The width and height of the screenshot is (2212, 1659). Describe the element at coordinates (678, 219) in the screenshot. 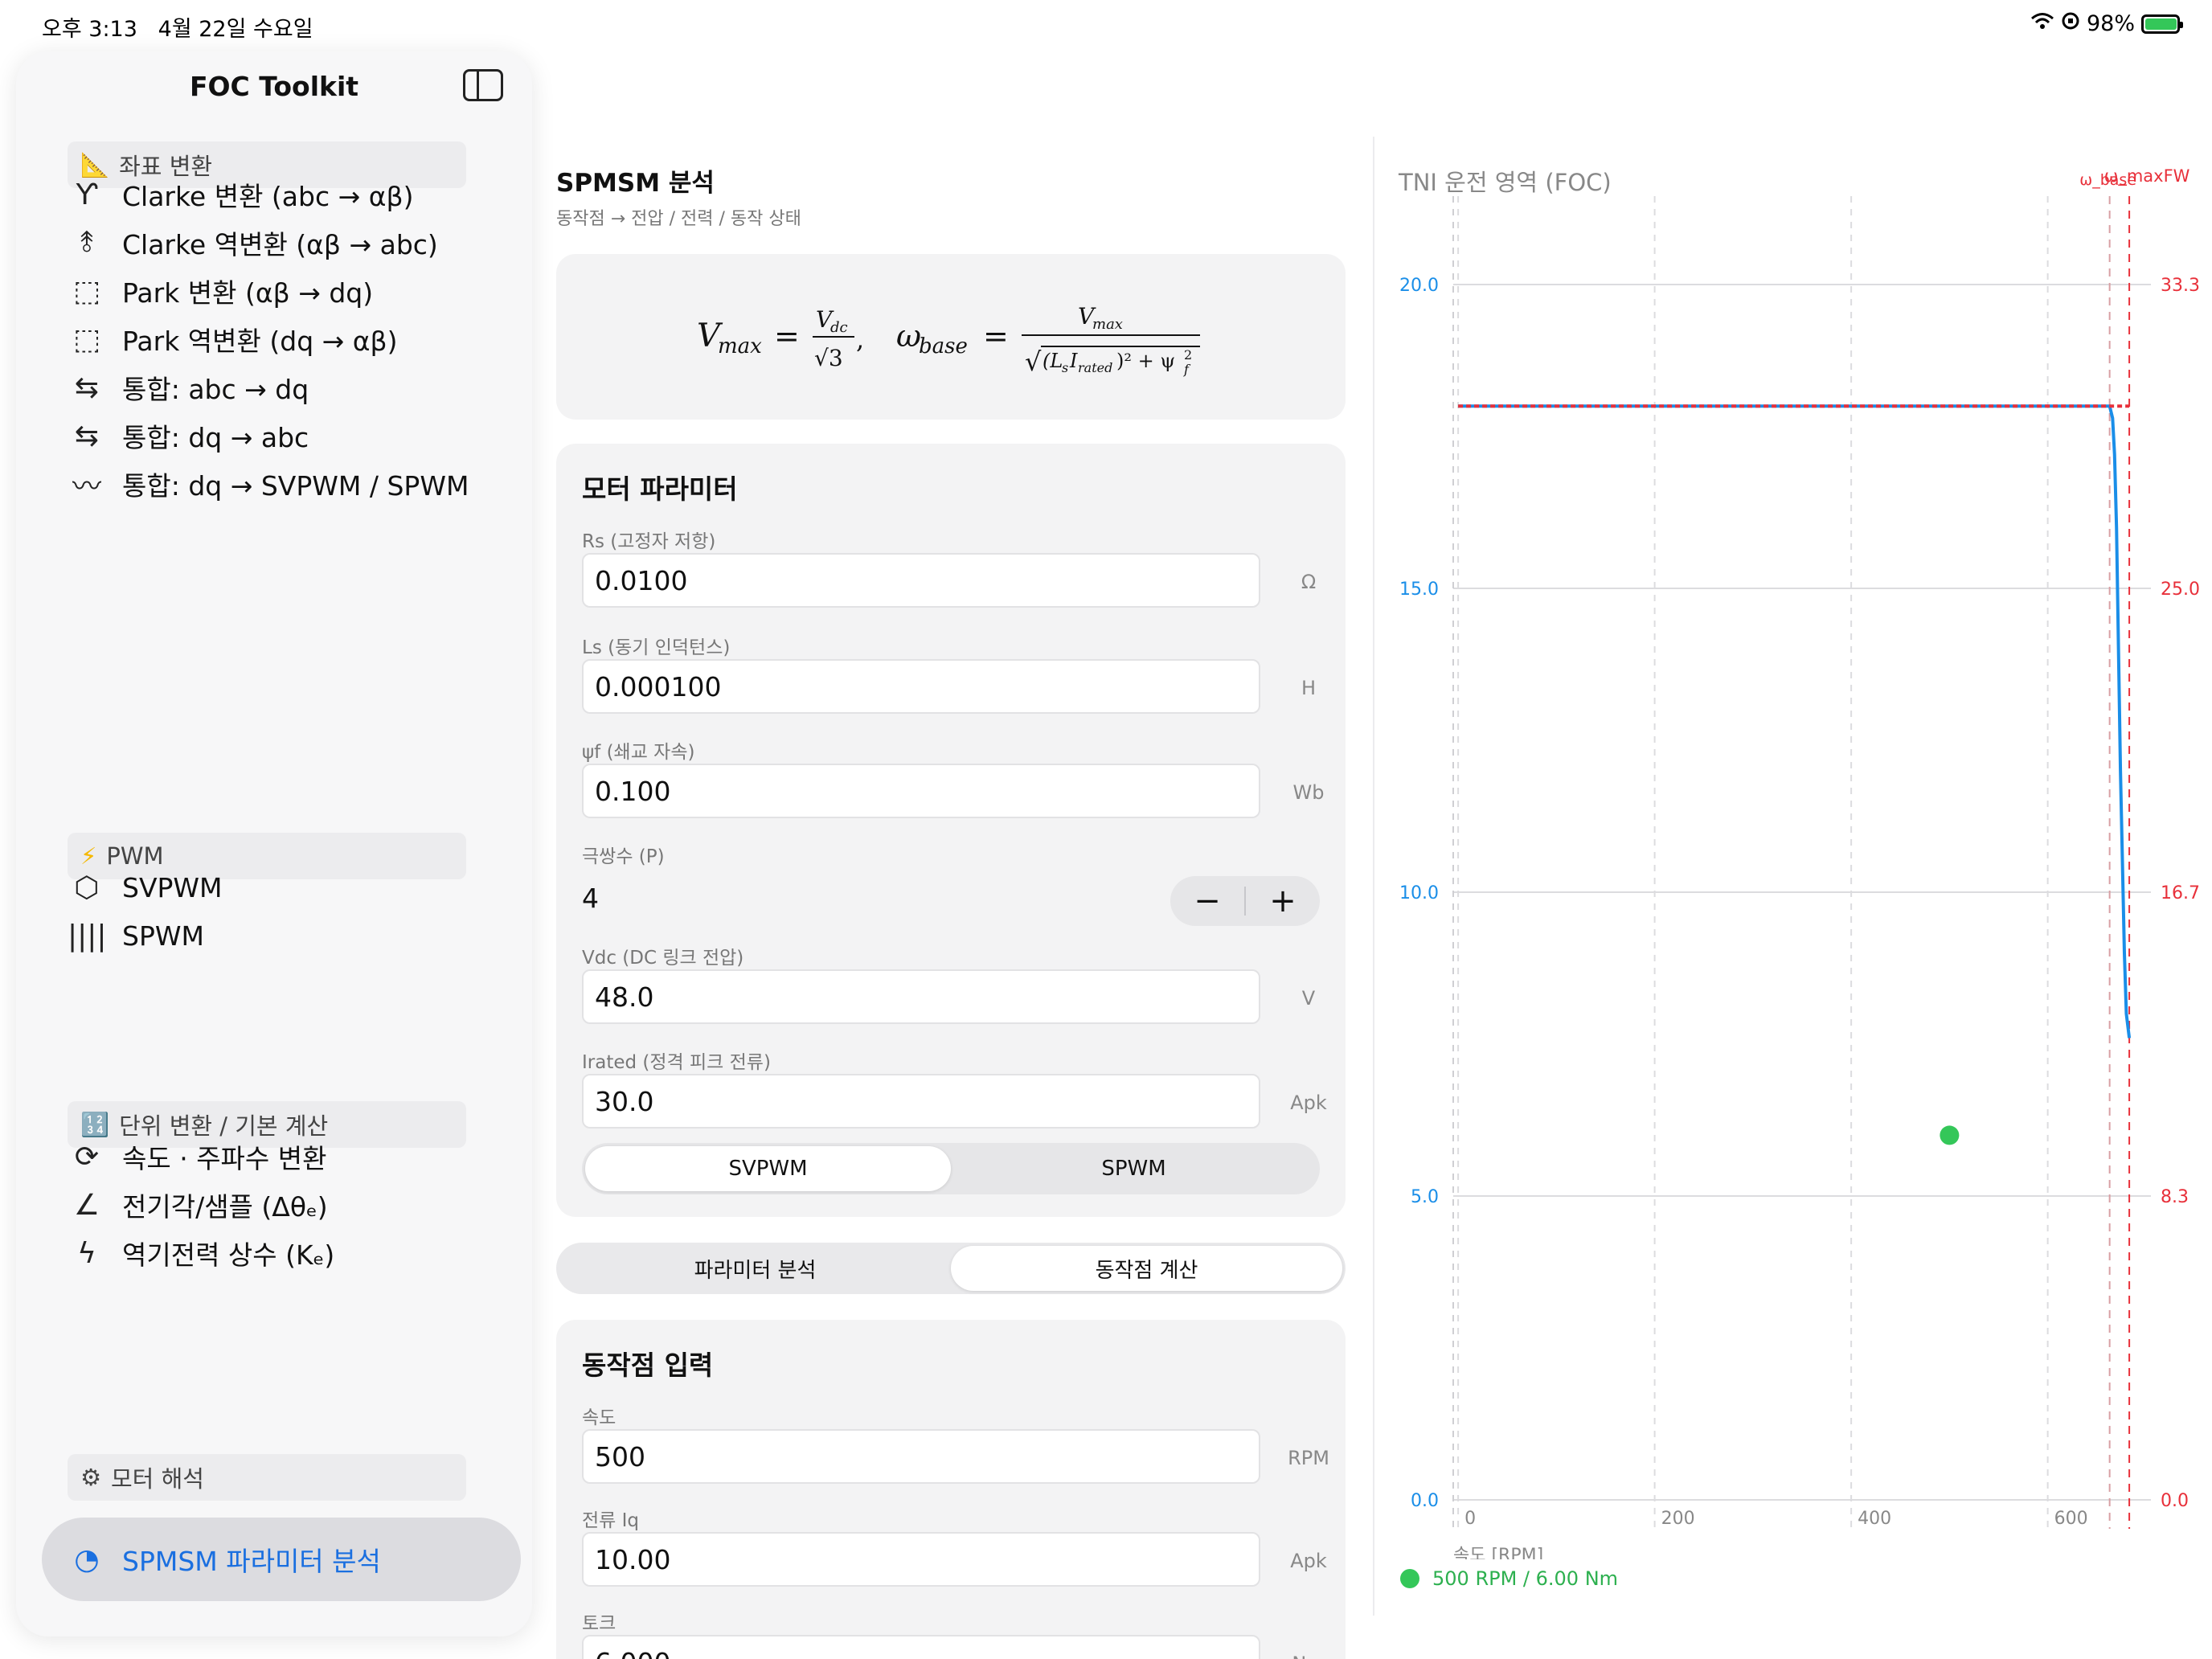

I see `page-subtitle: 동작점 → 전압 / 전력 / 동작 상태` at that location.